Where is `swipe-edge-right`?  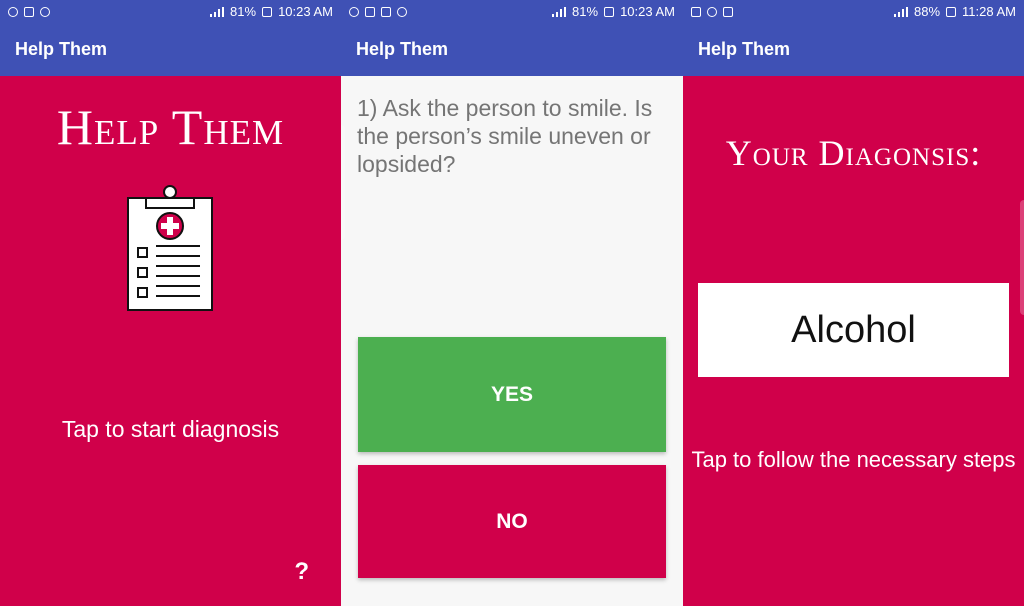
swipe-edge-right is located at coordinates (1022, 257).